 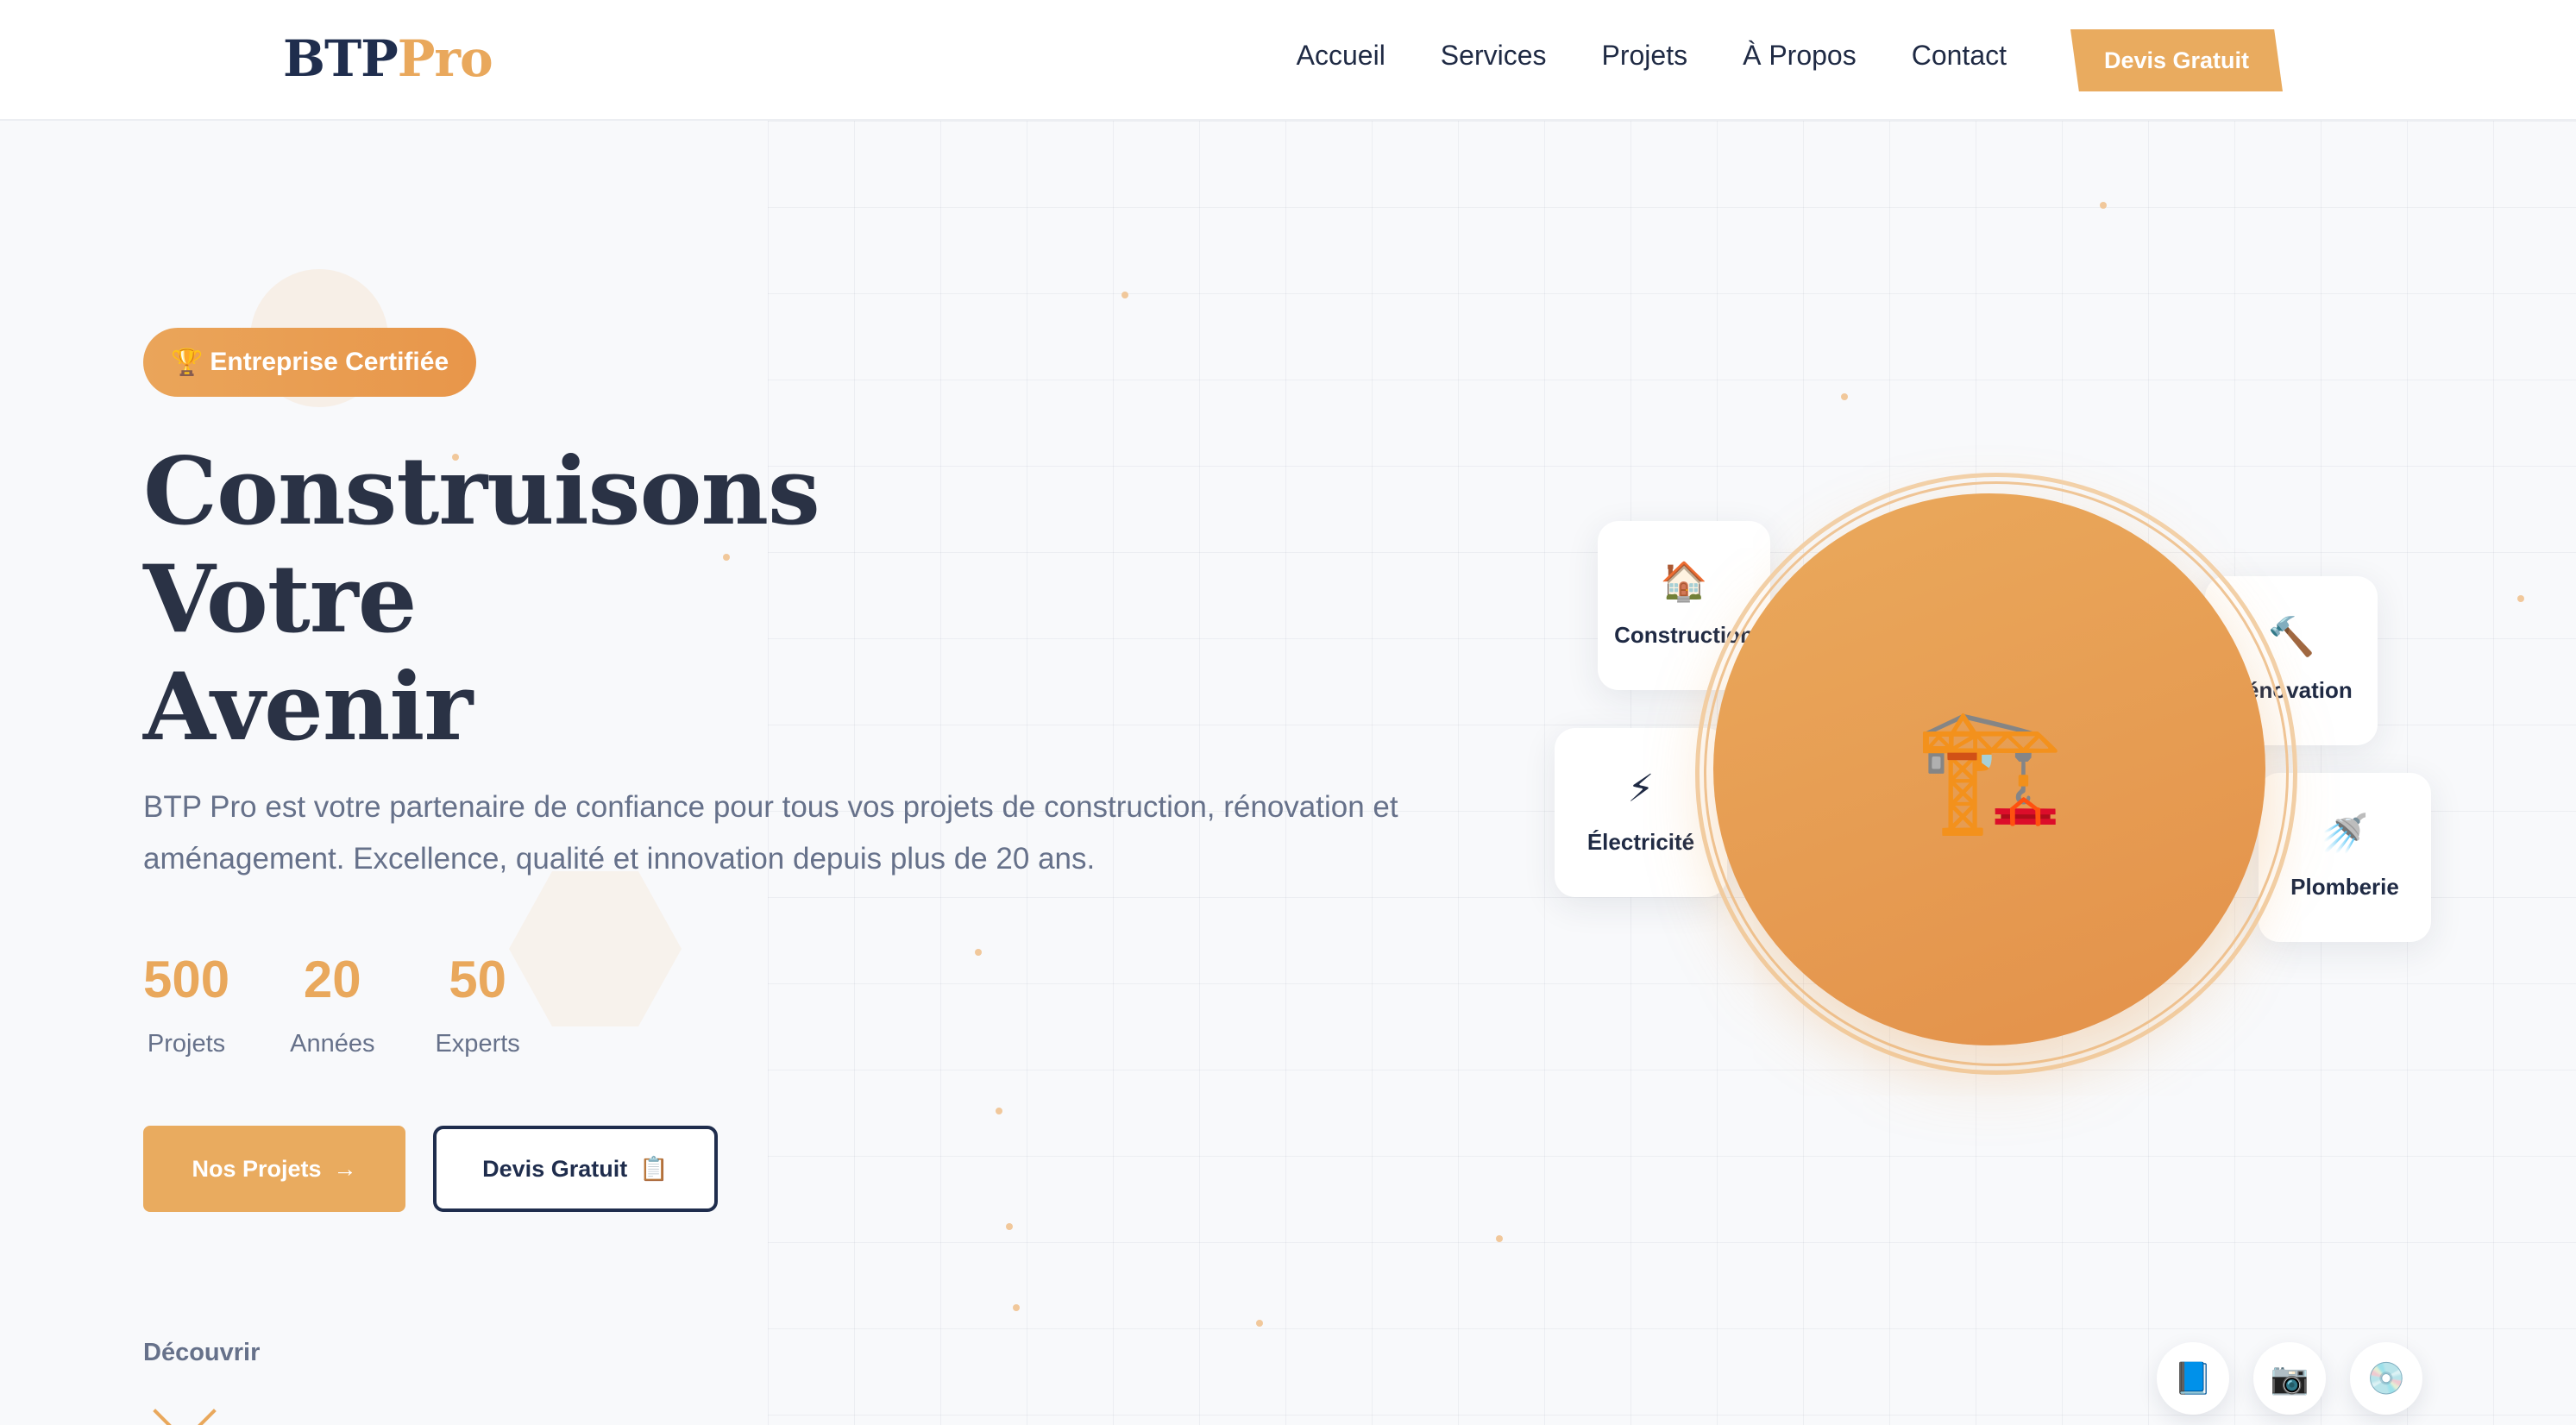 What do you see at coordinates (1959, 56) in the screenshot?
I see `nav-link-contact: Contact` at bounding box center [1959, 56].